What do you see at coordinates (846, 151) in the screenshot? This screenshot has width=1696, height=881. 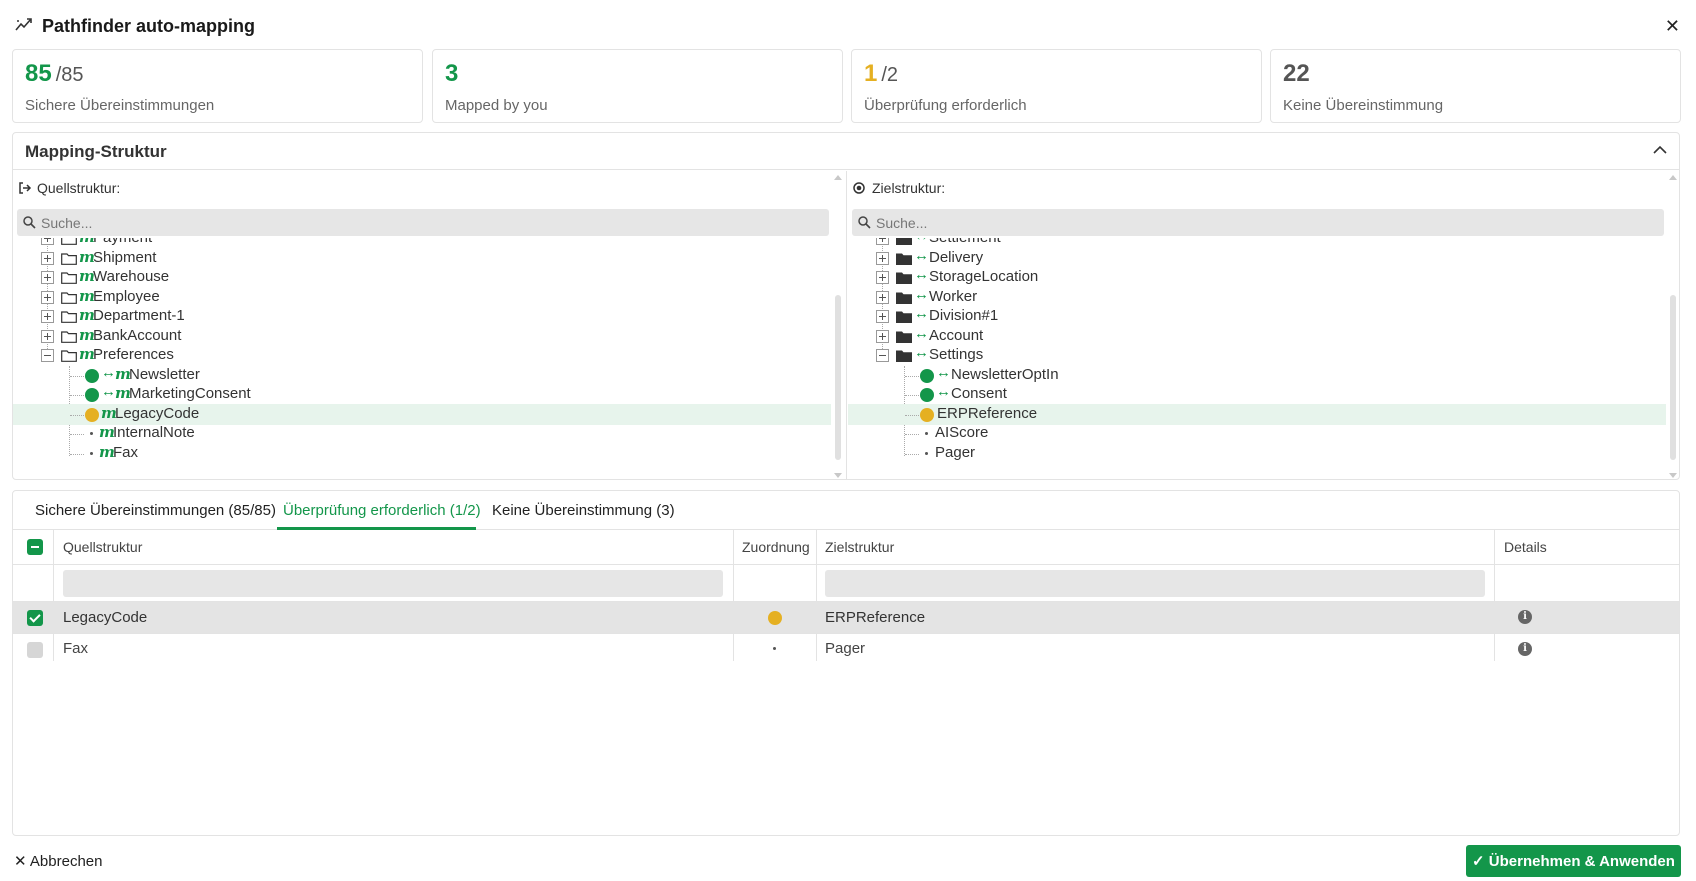 I see `mapping-structure-header: Mapping-Struktur` at bounding box center [846, 151].